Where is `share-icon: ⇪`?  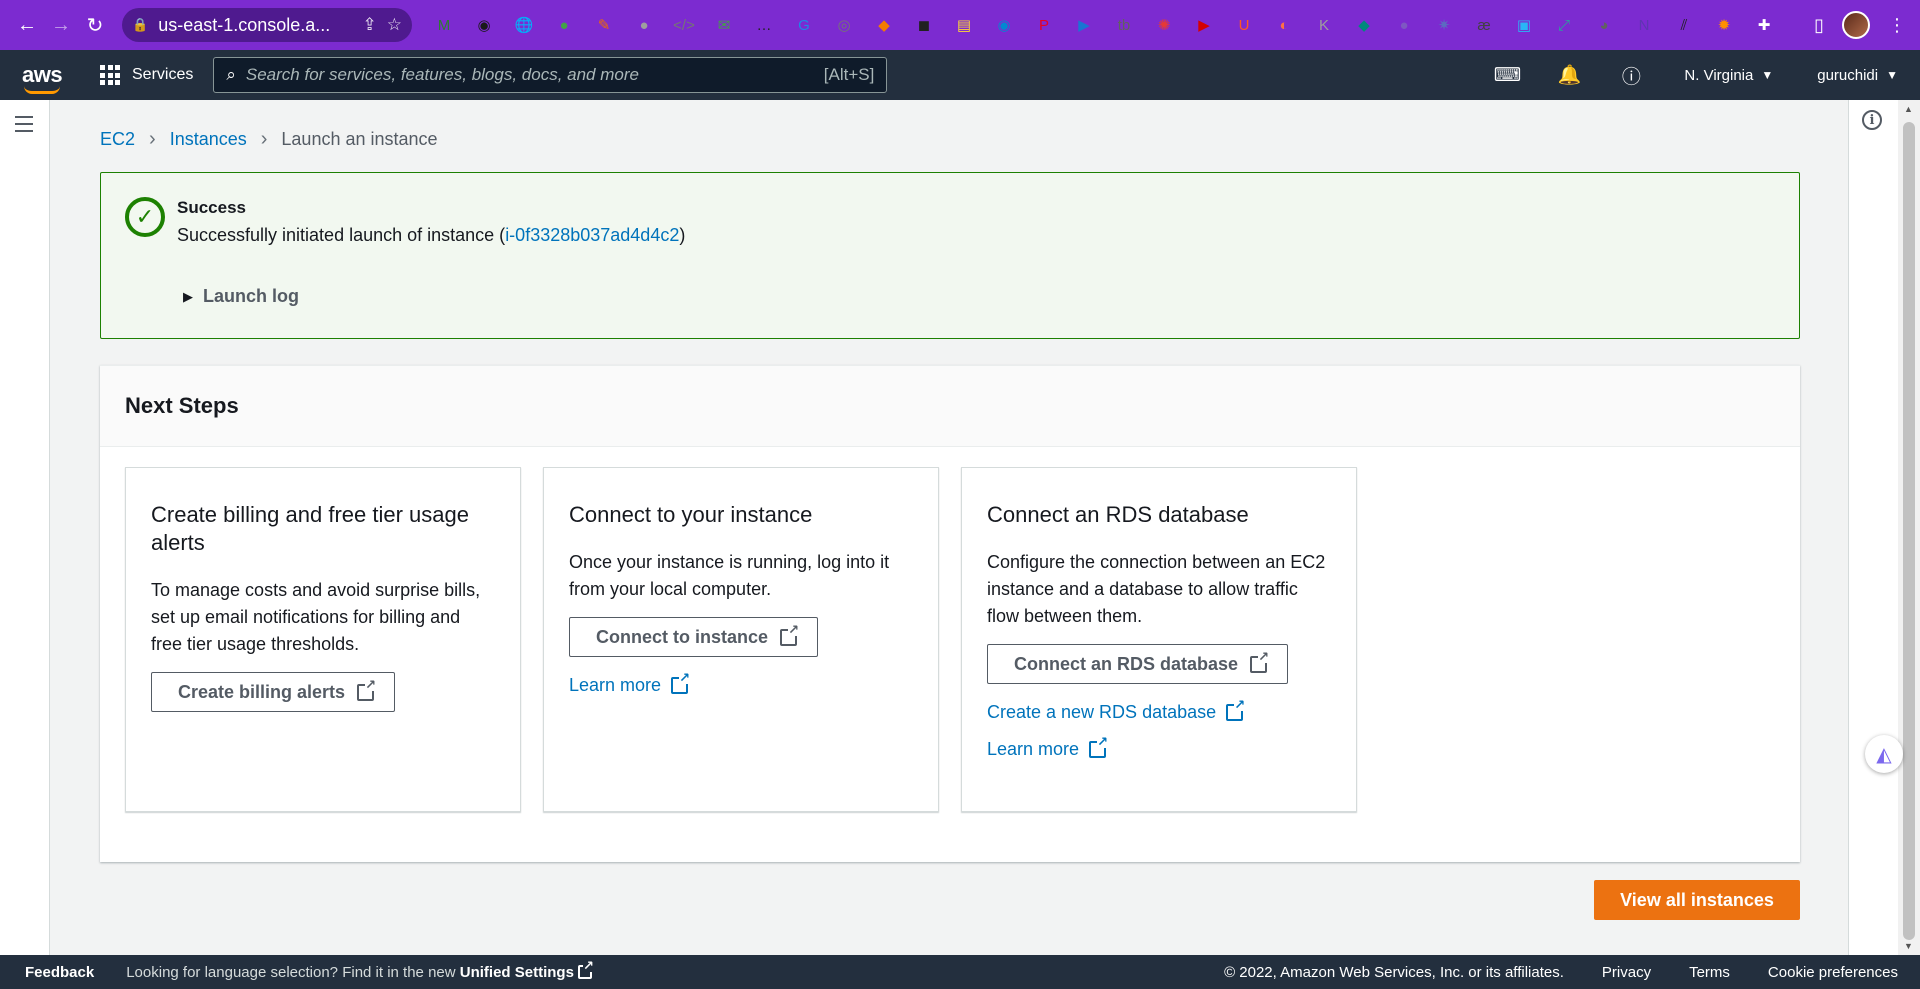
share-icon: ⇪ is located at coordinates (370, 25).